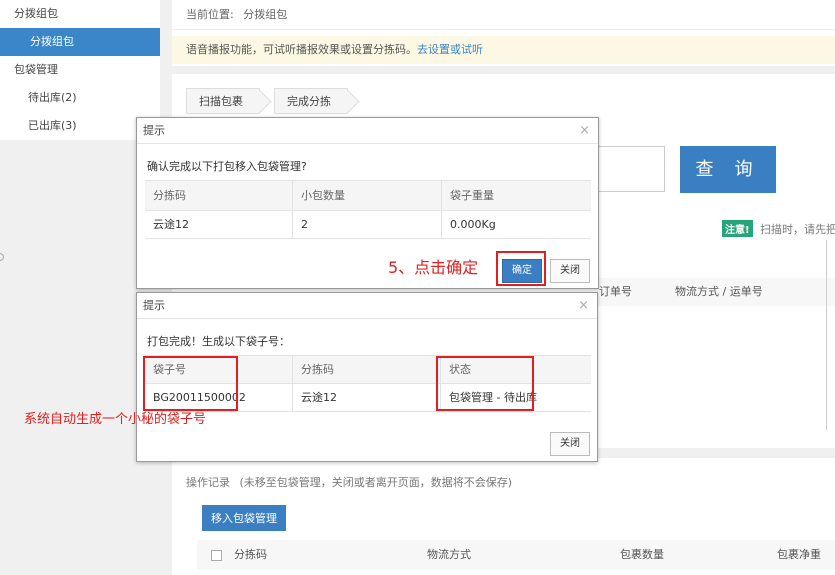 The image size is (835, 575). I want to click on divider, so click(503, 70).